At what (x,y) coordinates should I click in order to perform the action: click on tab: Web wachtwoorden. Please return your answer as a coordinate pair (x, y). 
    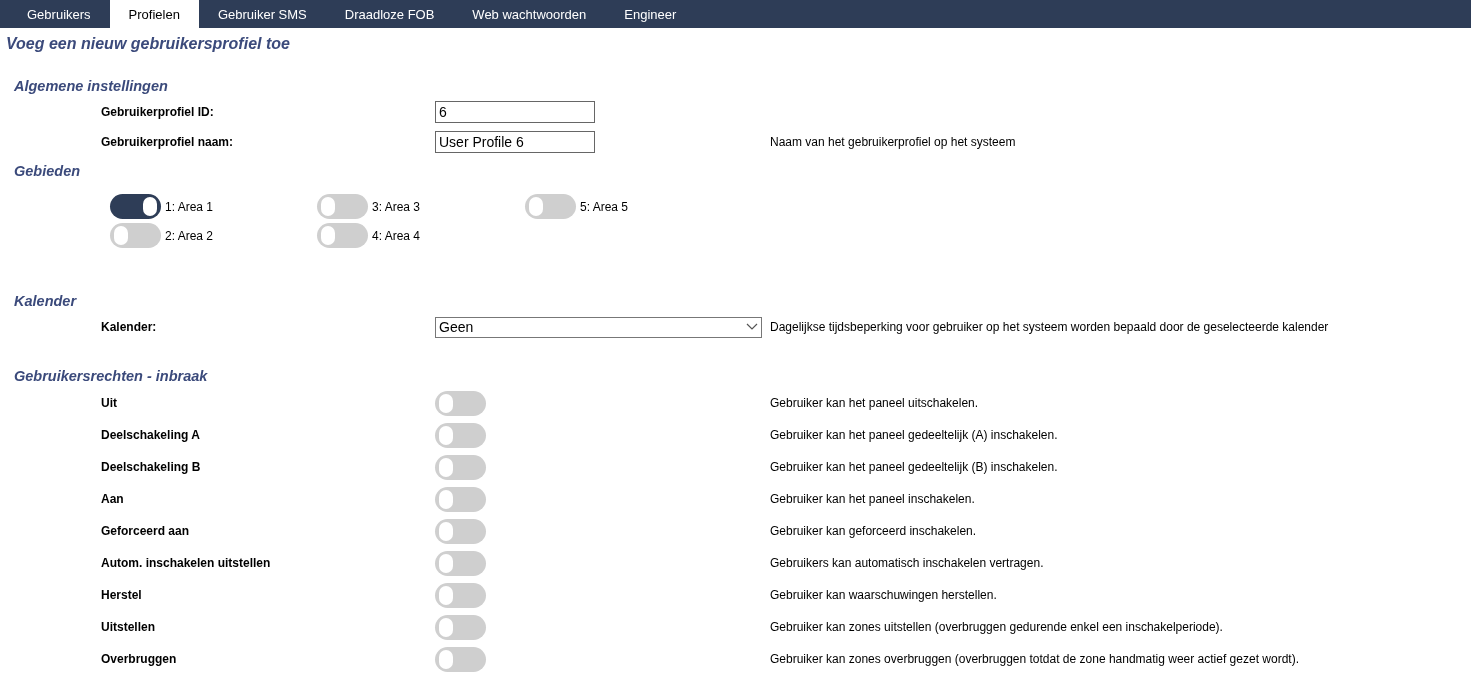
    Looking at the image, I should click on (529, 14).